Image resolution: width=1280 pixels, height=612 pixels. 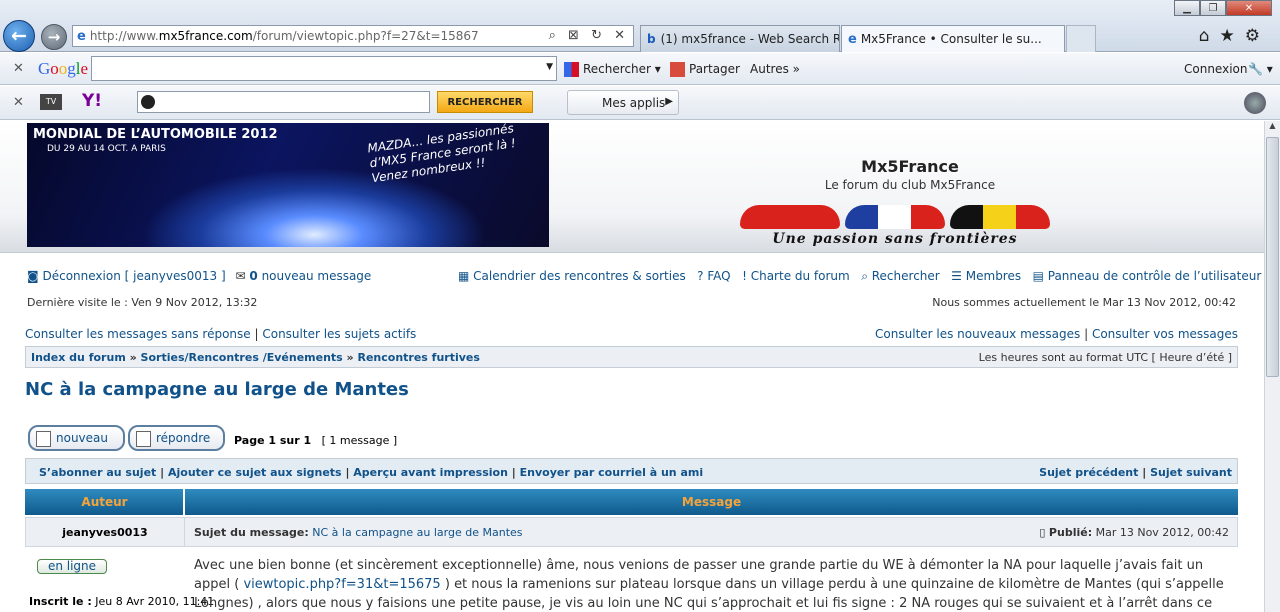 What do you see at coordinates (1000, 217) in the screenshot?
I see `belgian-car` at bounding box center [1000, 217].